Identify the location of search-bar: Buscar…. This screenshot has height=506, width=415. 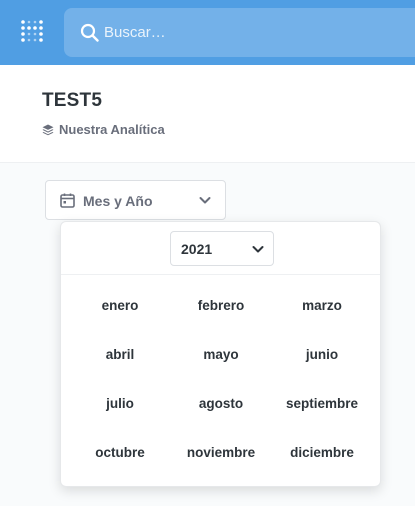
(239, 32).